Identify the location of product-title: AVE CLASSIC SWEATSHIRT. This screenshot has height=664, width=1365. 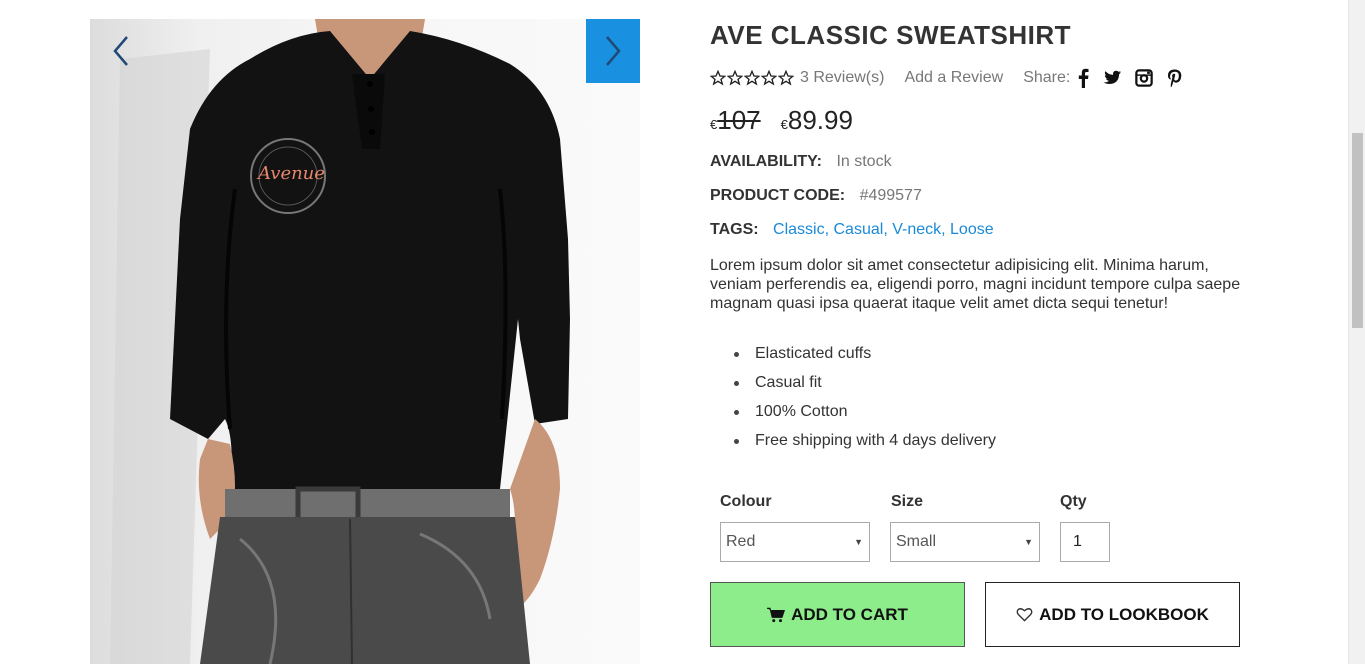
(891, 35).